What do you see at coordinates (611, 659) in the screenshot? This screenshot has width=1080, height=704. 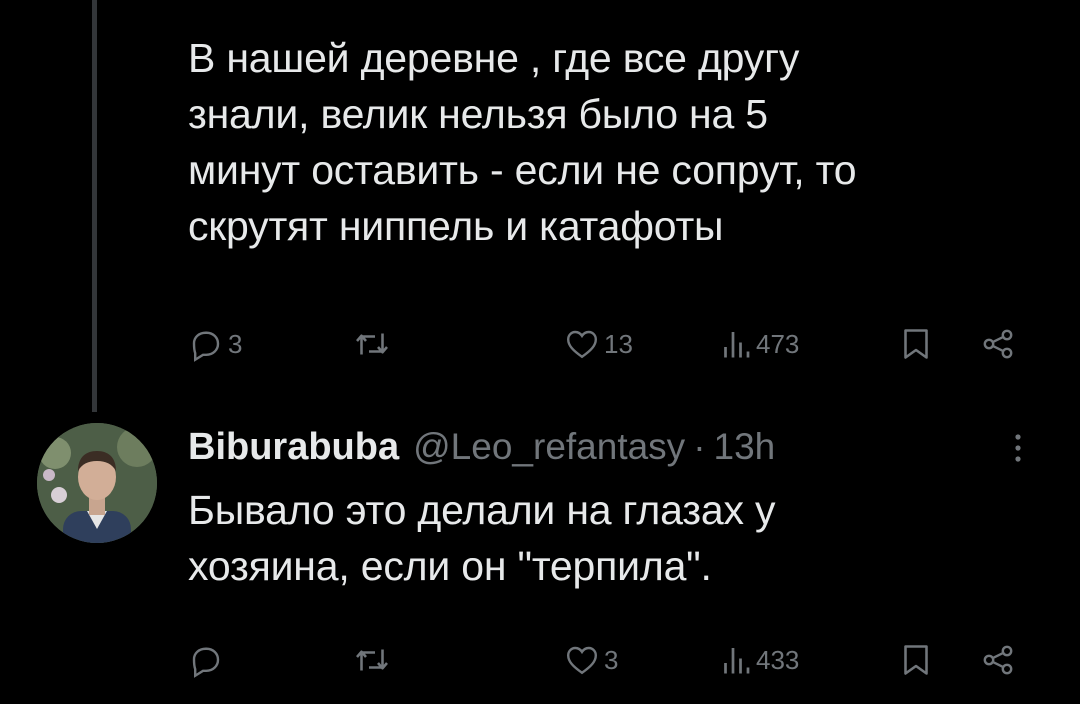 I see `like-count: 3` at bounding box center [611, 659].